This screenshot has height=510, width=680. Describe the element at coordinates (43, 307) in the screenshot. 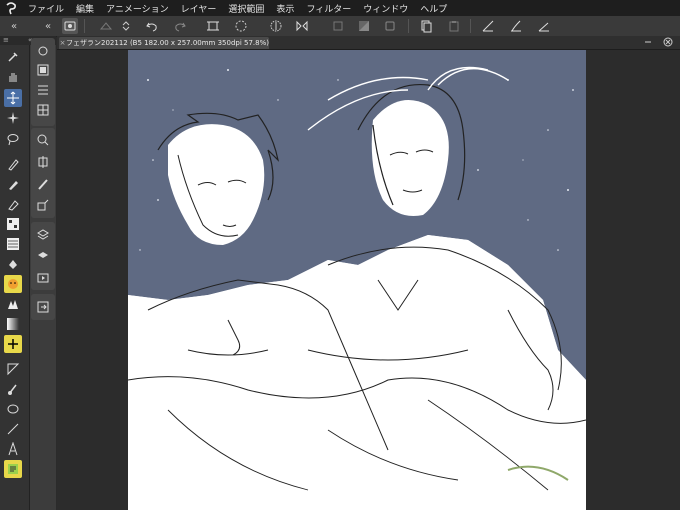

I see `export-icon` at that location.